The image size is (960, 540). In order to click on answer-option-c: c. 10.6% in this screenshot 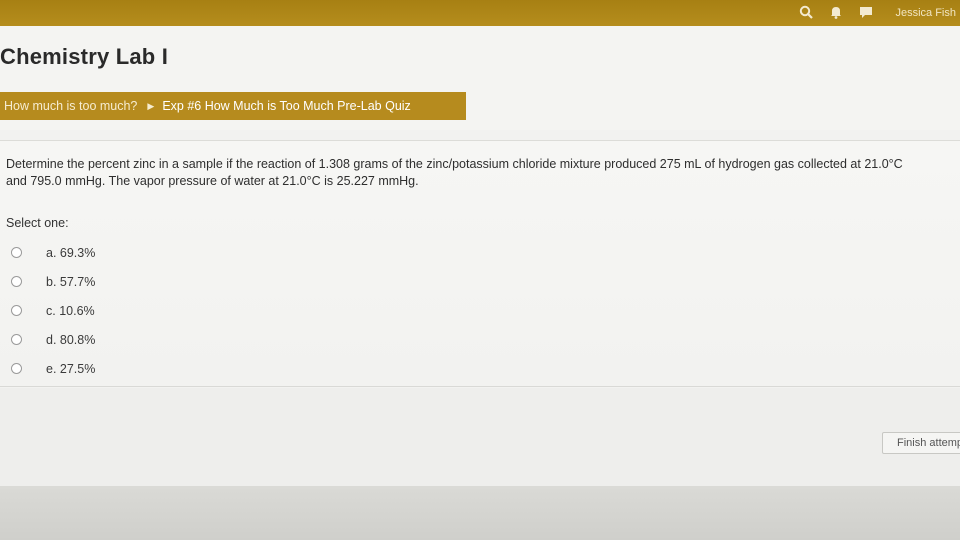, I will do `click(52, 310)`.